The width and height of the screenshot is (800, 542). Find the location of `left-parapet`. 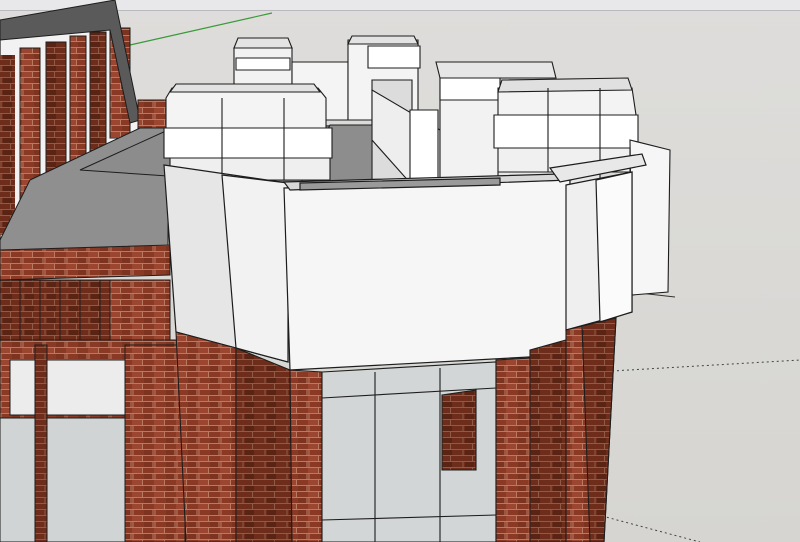

left-parapet is located at coordinates (85, 292).